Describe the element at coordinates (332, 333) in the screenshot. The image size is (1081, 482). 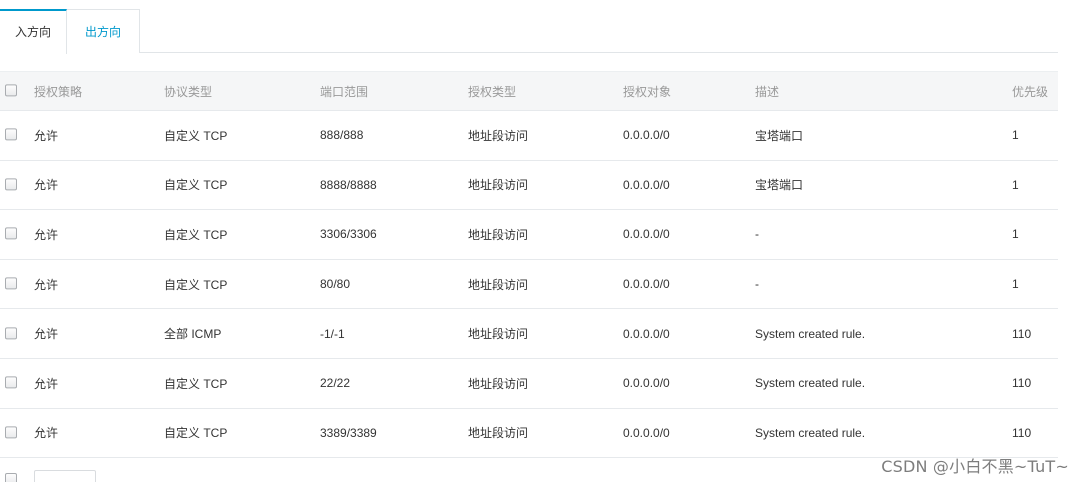
I see `cell-port-range: -1/-1` at that location.